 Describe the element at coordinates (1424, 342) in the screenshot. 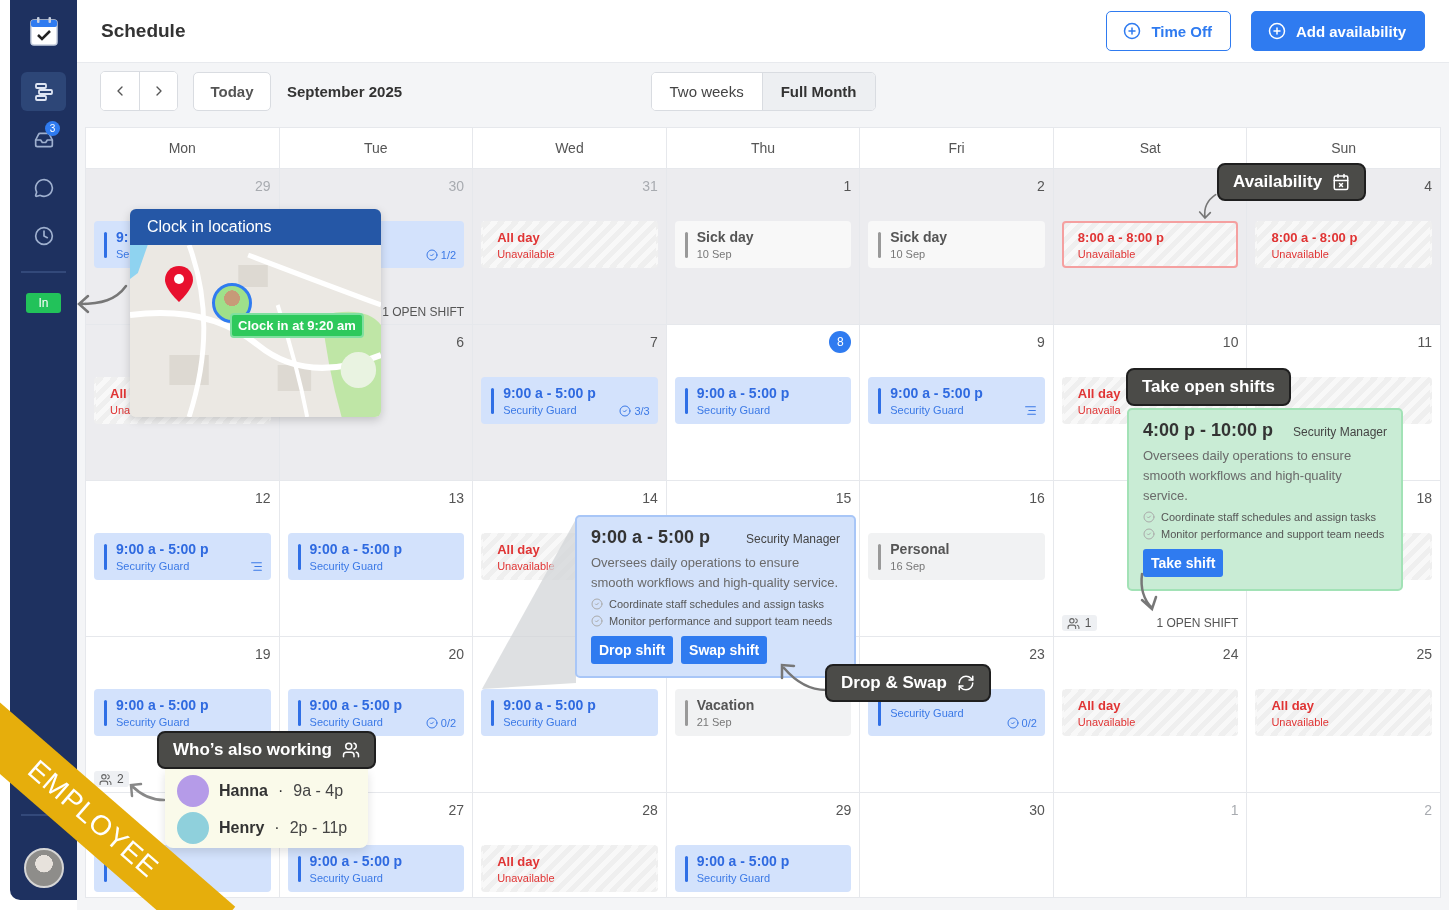

I see `day-number: 11` at that location.